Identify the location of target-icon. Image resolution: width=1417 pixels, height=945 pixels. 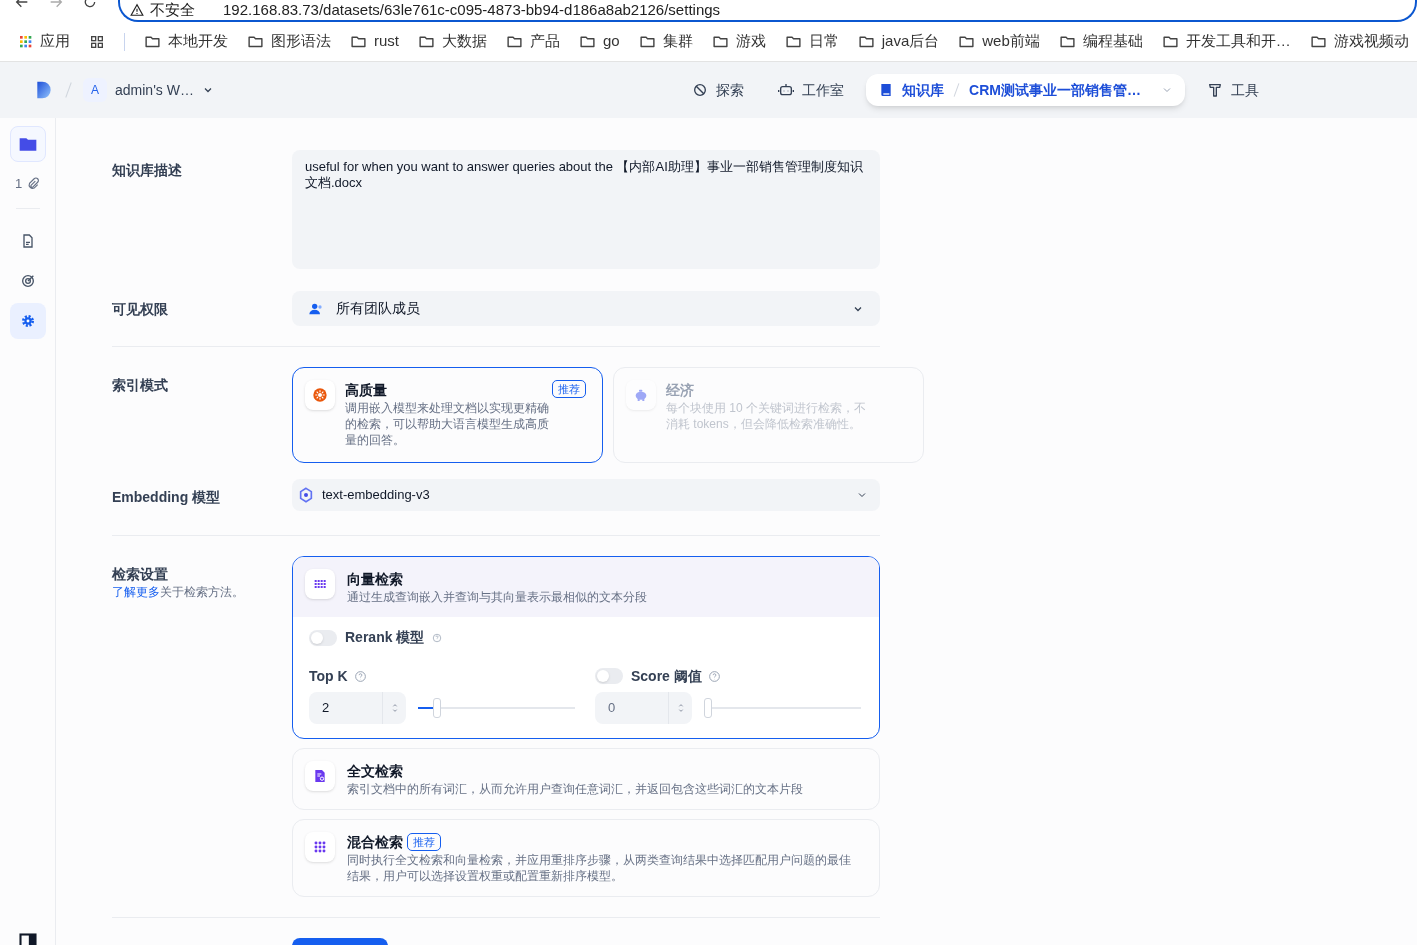
(27, 280).